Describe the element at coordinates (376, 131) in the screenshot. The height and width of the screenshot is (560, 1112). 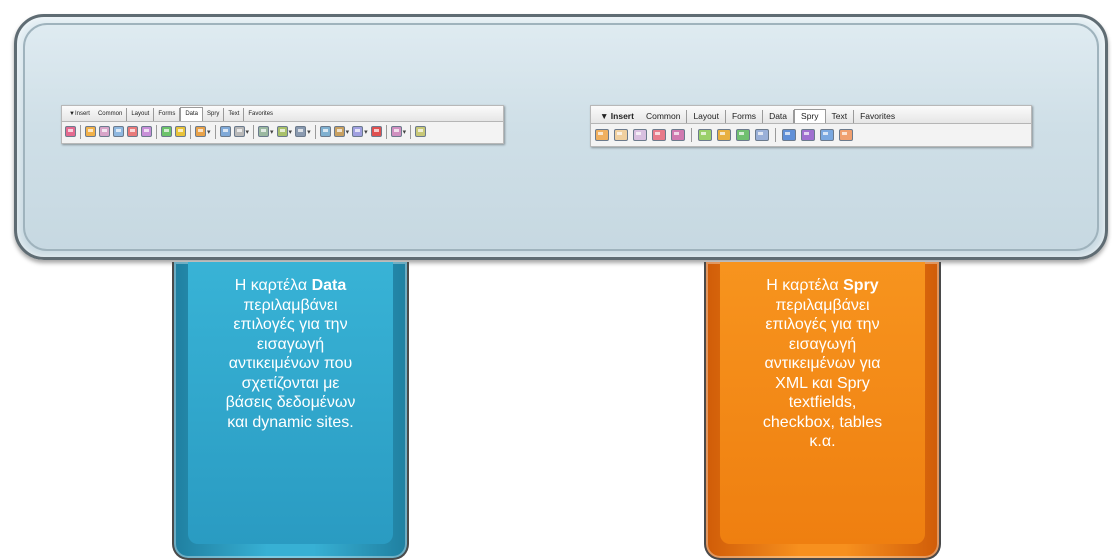
I see `user-authentication-icon` at that location.